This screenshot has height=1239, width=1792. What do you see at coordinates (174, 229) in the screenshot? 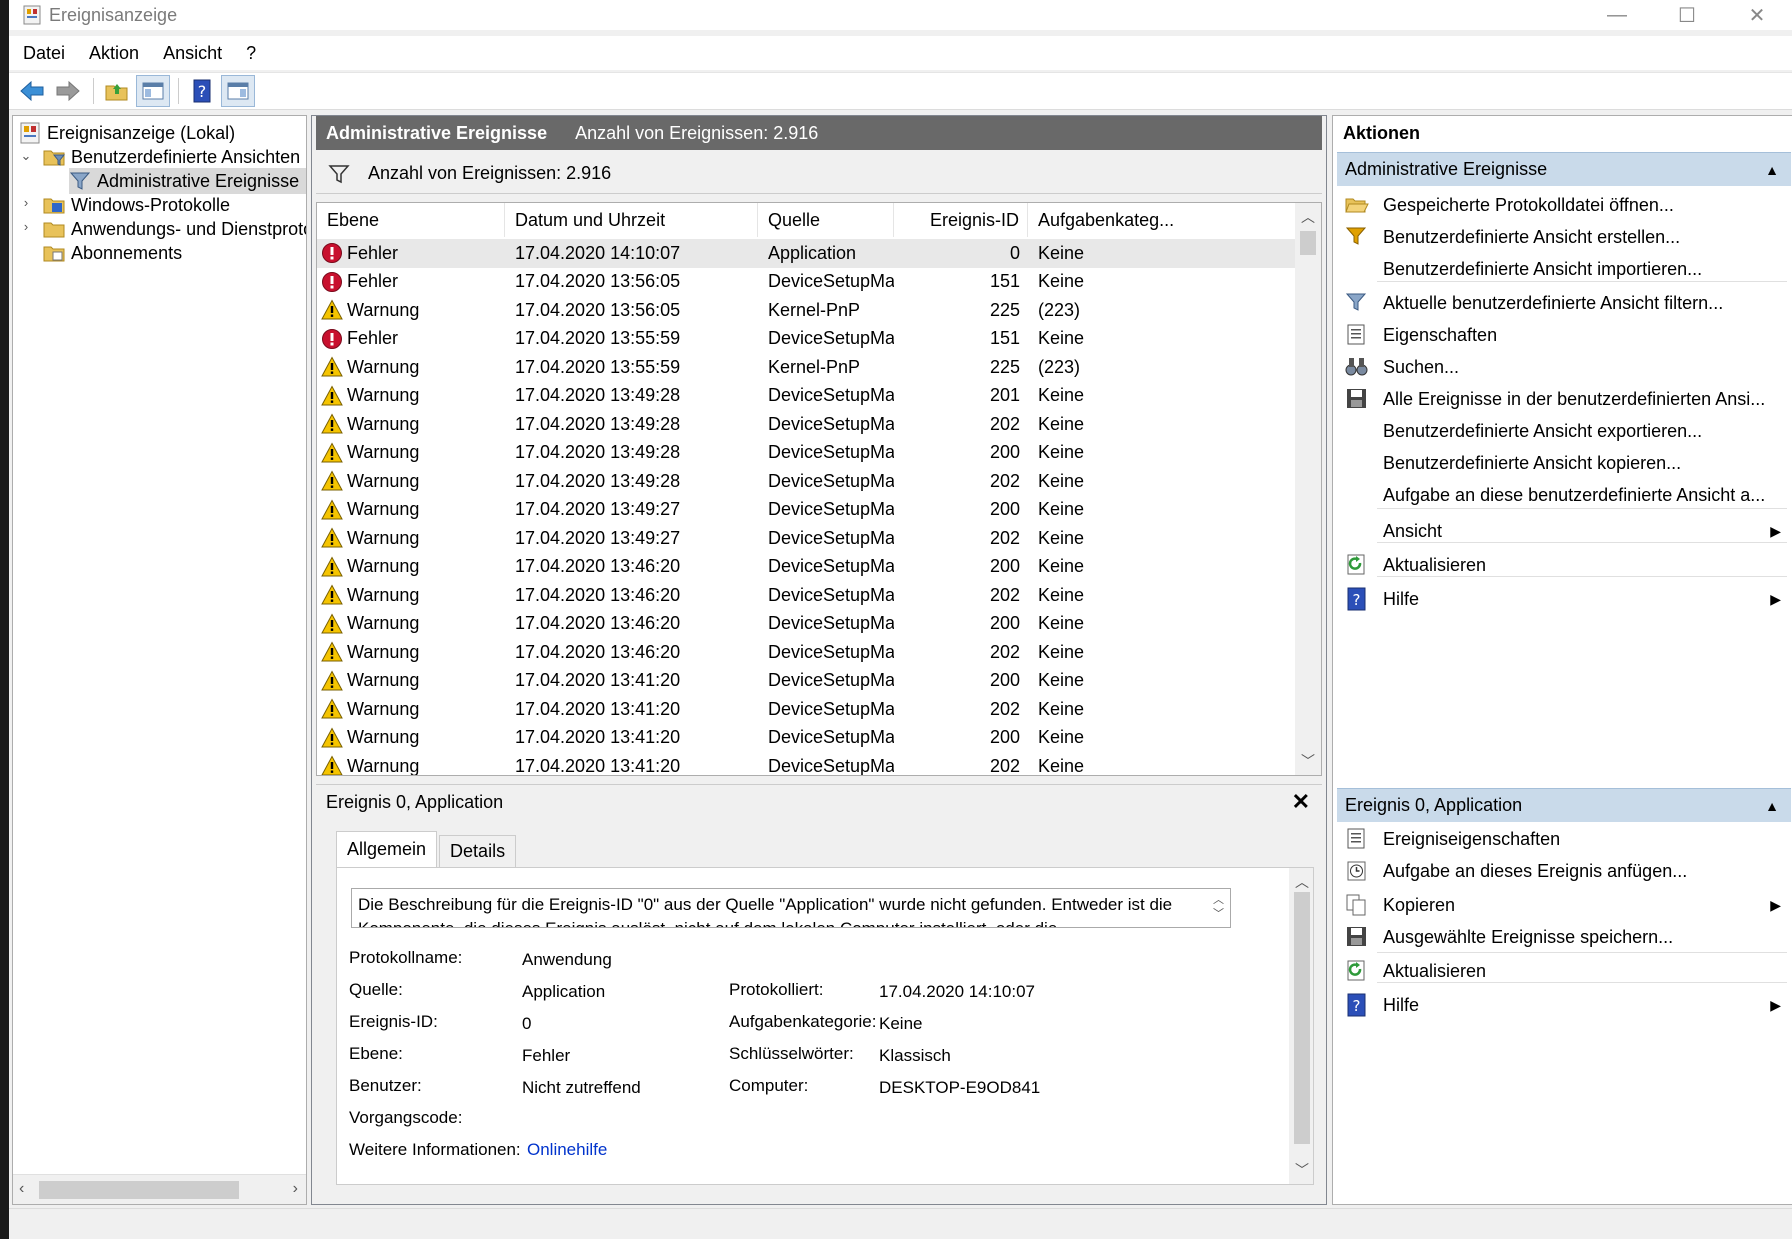
I see `tree-item-app-service-logs: Anwendungs- und Dienstprotokolle` at bounding box center [174, 229].